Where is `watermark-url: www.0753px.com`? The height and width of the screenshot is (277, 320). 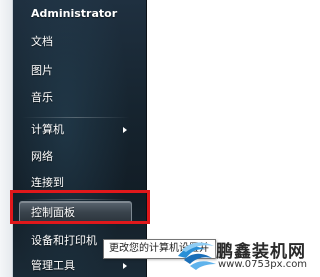
watermark-url: www.0753px.com is located at coordinates (263, 264).